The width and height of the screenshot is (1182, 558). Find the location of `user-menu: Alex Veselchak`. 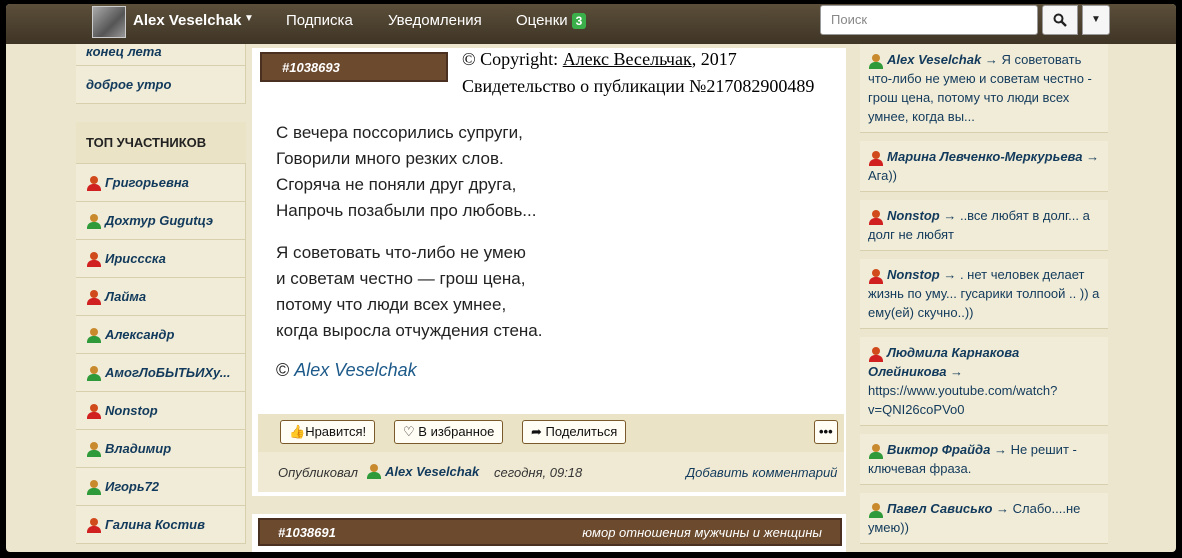

user-menu: Alex Veselchak is located at coordinates (187, 20).